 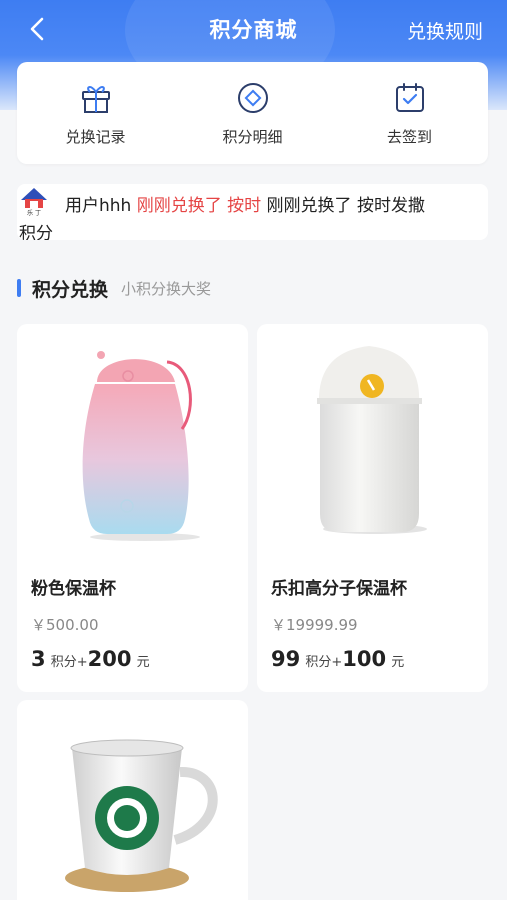 What do you see at coordinates (38, 659) in the screenshot?
I see `points-value: 3` at bounding box center [38, 659].